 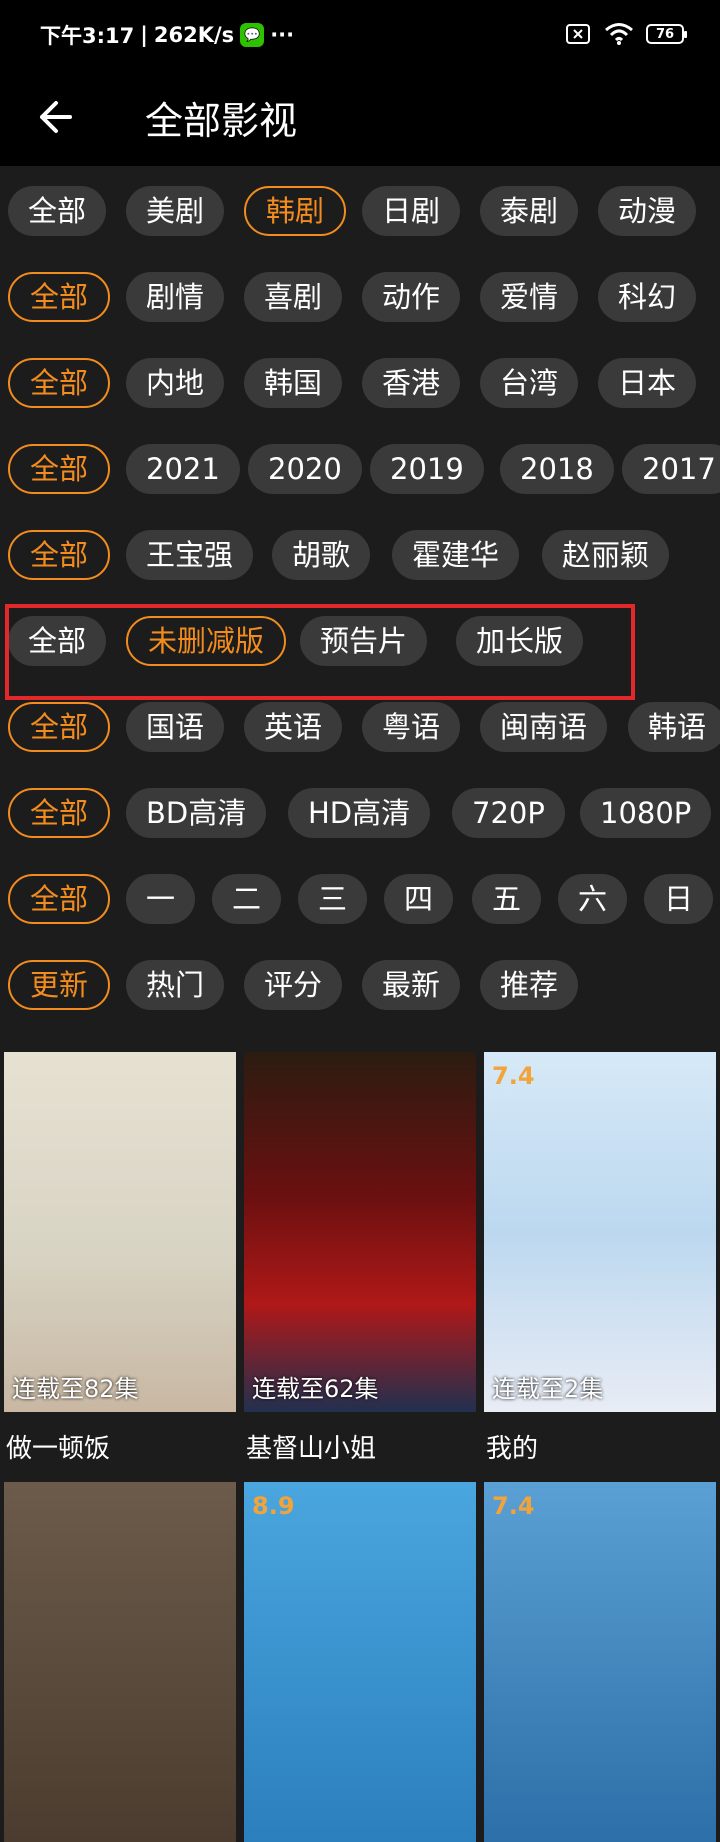 I want to click on filter-chip: 香港, so click(x=411, y=383).